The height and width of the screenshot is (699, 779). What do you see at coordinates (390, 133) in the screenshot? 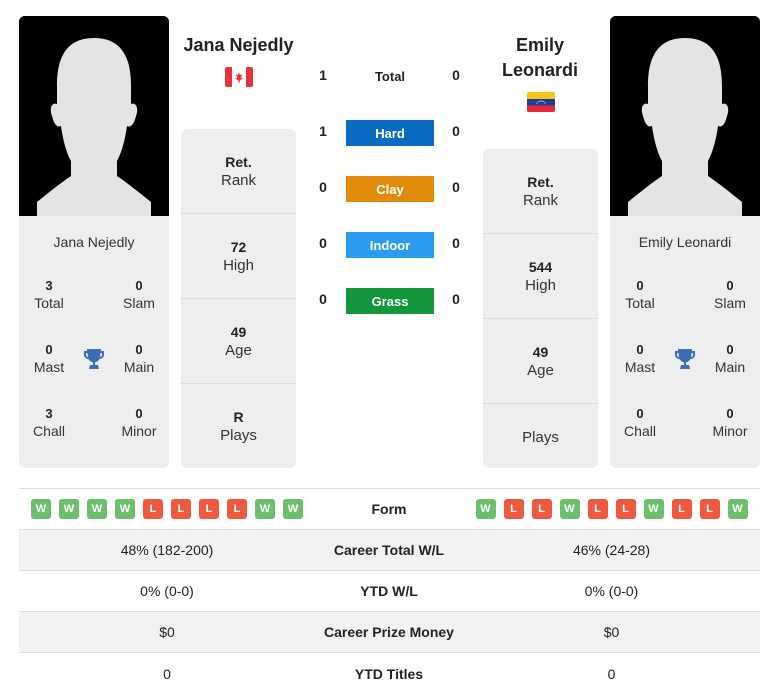
I see `surface-hard-badge: Hard` at bounding box center [390, 133].